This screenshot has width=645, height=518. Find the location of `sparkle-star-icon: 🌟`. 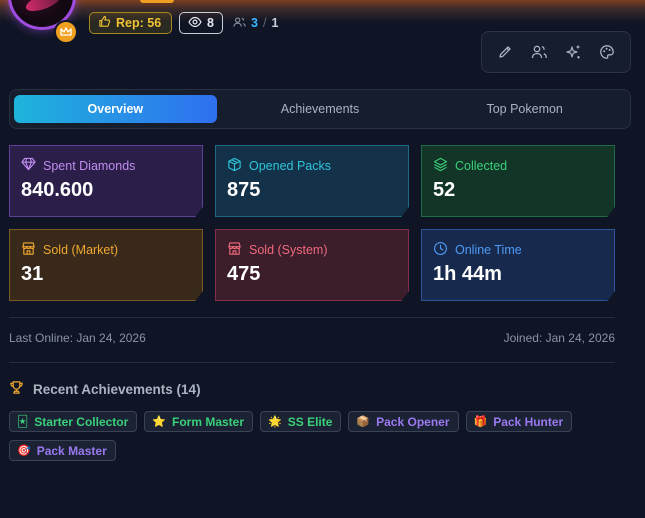

sparkle-star-icon: 🌟 is located at coordinates (275, 421).